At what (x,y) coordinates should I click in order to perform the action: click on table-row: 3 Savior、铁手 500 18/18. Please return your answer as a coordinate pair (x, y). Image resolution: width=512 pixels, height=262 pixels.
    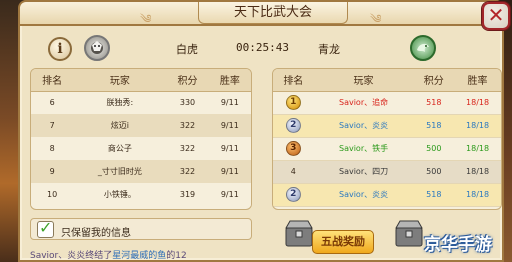
    Looking at the image, I should click on (387, 149).